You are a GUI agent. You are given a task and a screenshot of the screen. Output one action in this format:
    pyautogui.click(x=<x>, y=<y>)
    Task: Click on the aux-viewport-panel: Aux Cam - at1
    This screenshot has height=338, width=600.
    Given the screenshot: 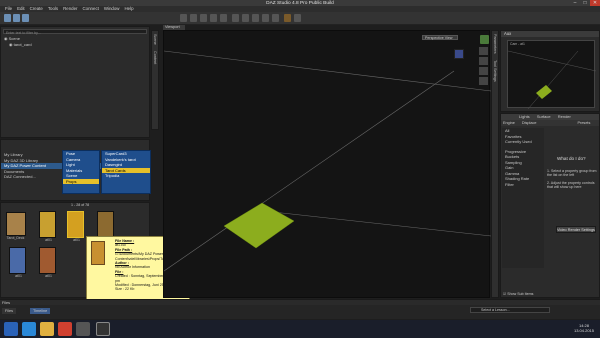 What is the action you would take?
    pyautogui.click(x=550, y=71)
    